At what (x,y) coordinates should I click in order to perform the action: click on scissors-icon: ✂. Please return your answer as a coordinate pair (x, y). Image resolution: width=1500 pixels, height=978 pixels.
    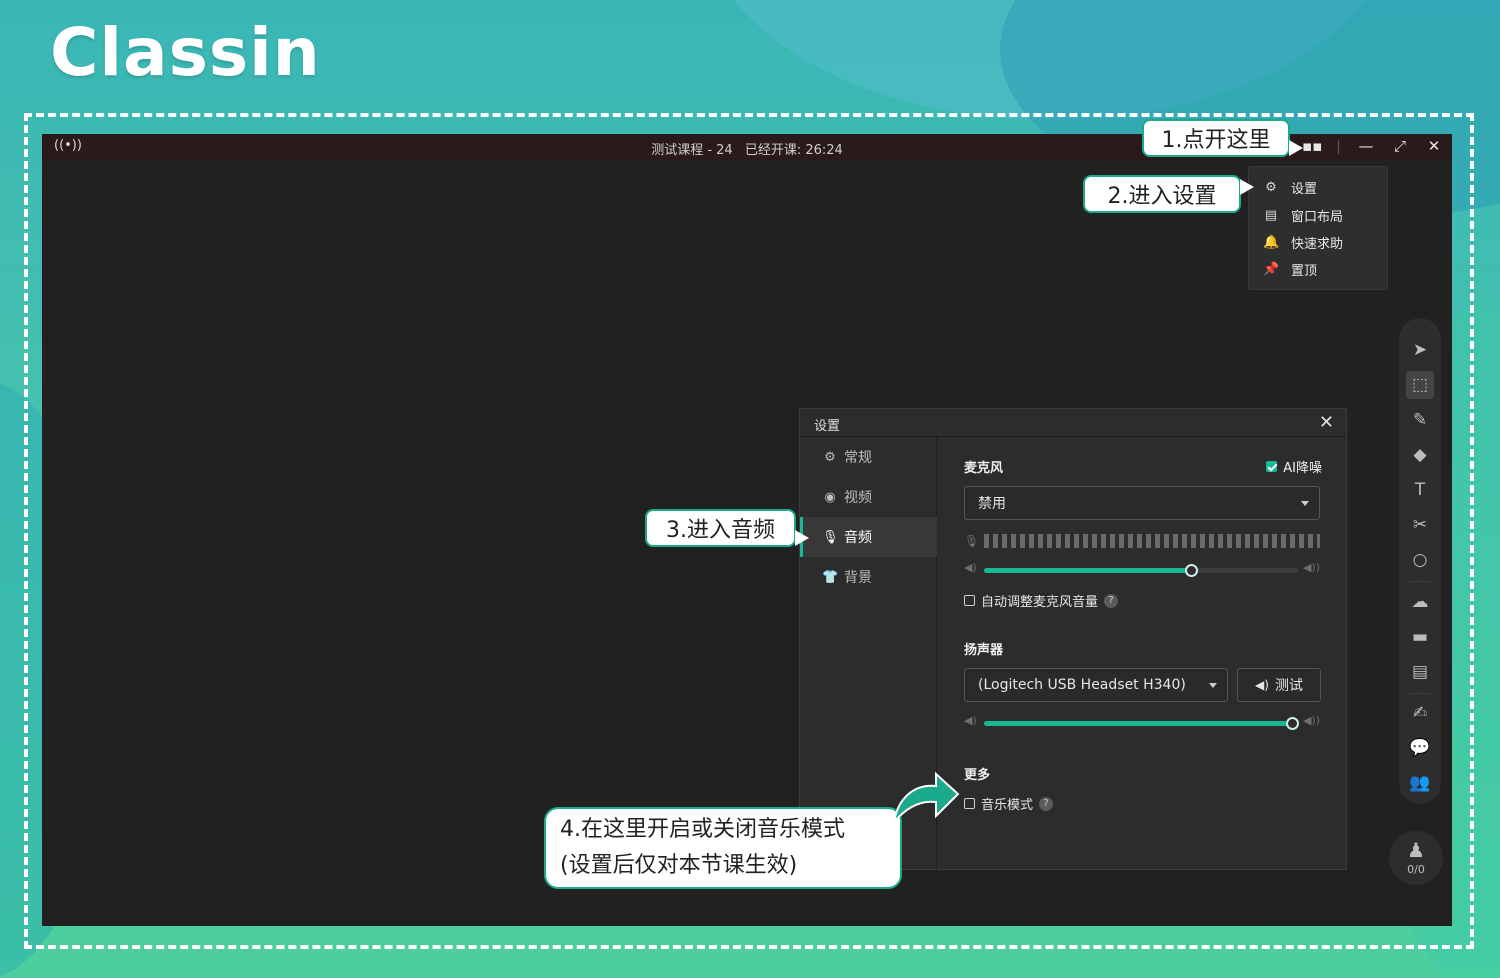
    Looking at the image, I should click on (1420, 525).